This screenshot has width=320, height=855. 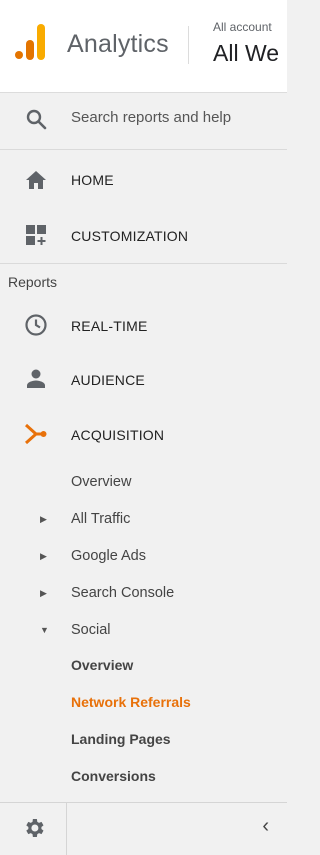 I want to click on settings-button, so click(x=33, y=829).